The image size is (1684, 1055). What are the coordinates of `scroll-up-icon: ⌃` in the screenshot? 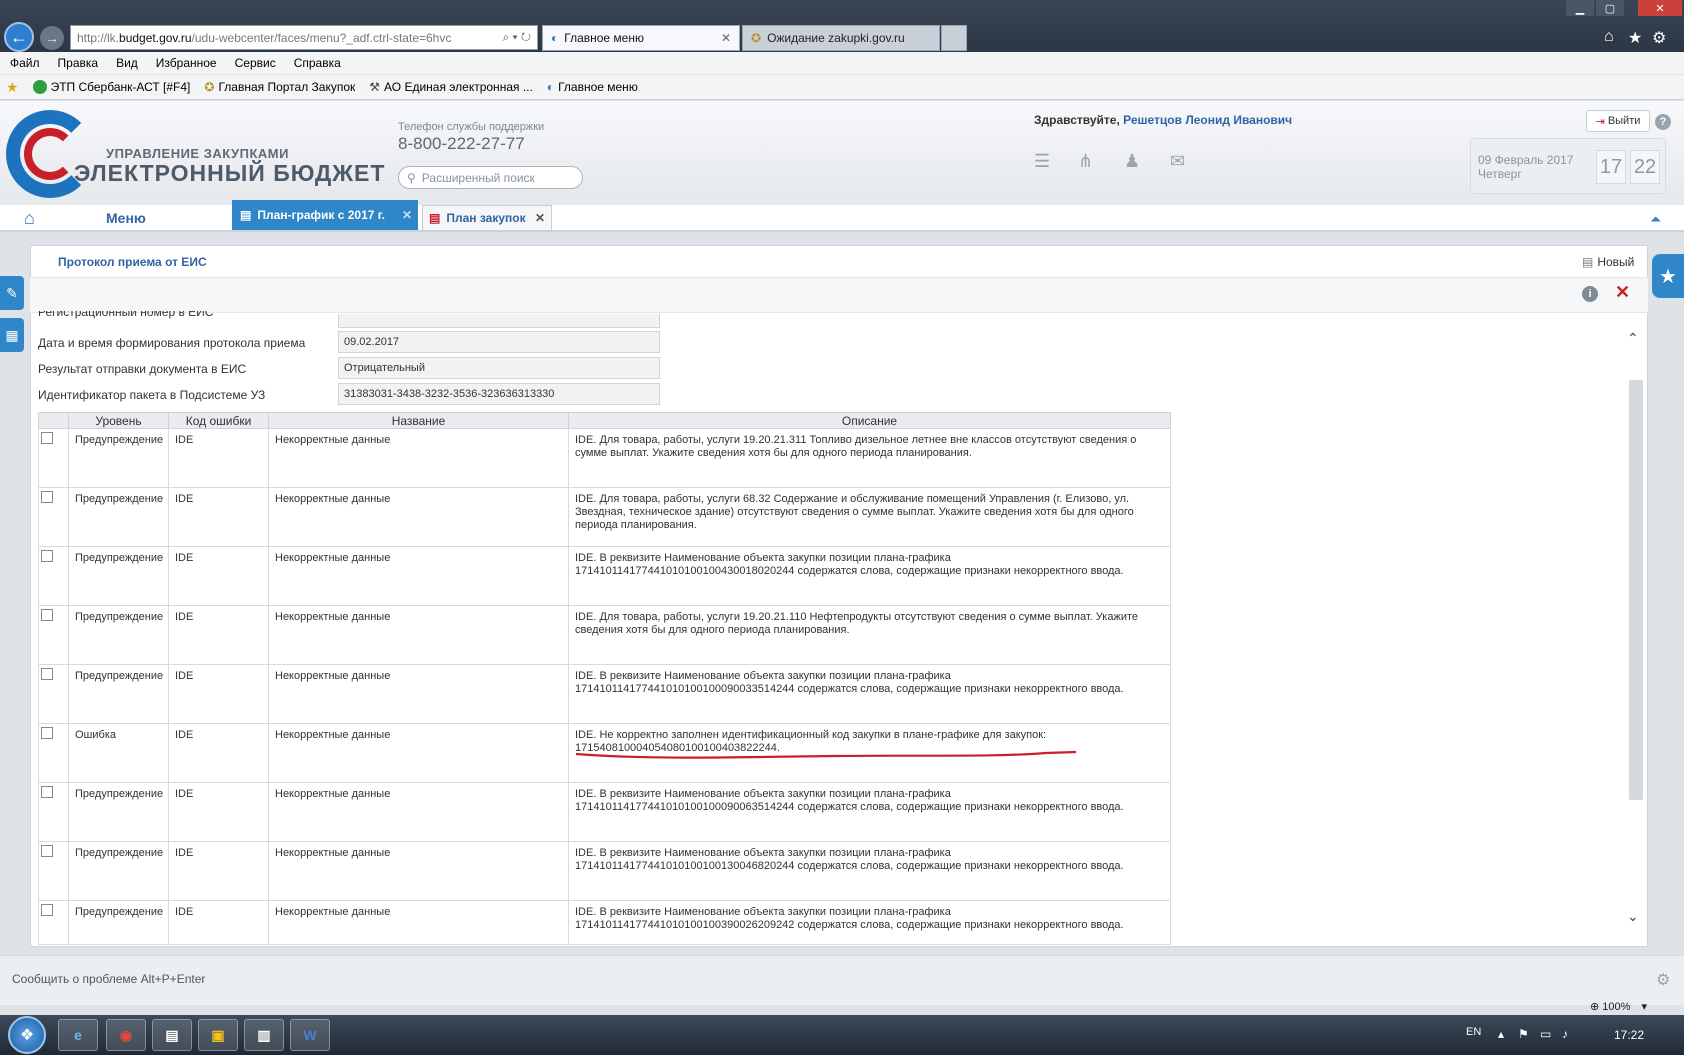 It's located at (1633, 338).